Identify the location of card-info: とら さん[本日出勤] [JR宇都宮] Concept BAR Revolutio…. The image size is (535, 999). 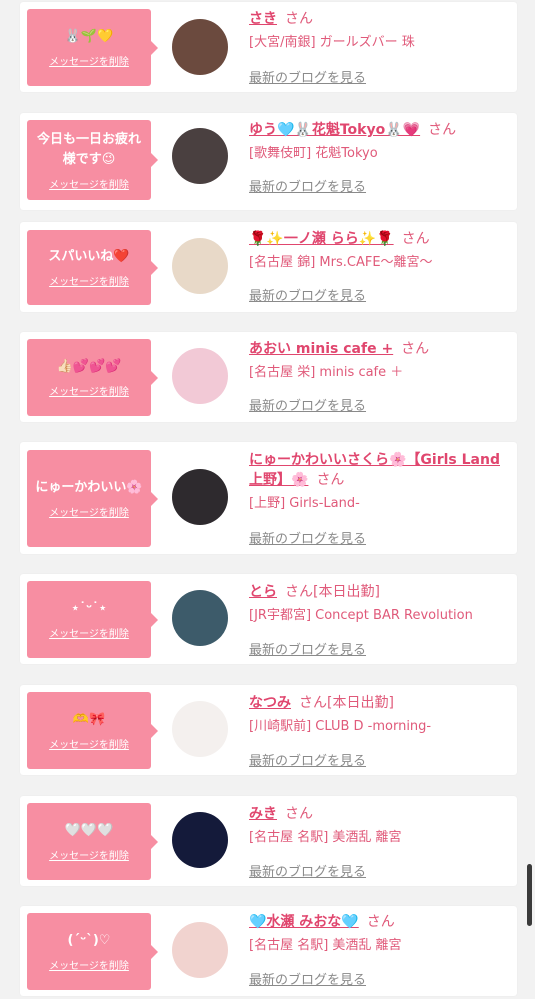
(379, 604).